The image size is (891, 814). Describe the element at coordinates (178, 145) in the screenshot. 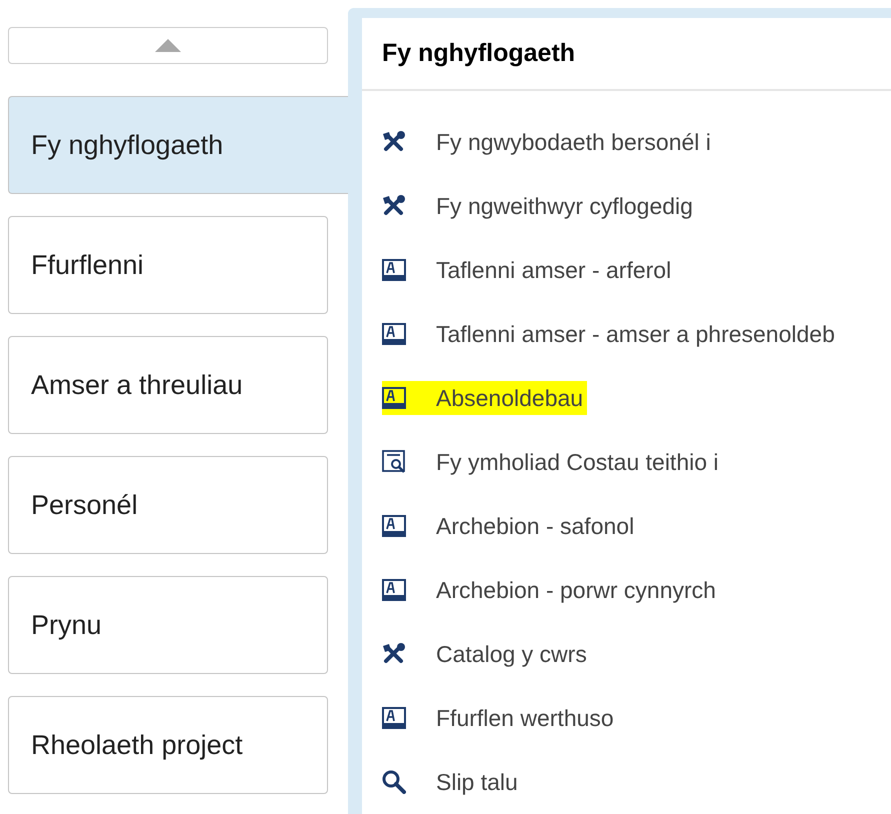

I see `category-tab: Fy nghyflogaeth` at that location.